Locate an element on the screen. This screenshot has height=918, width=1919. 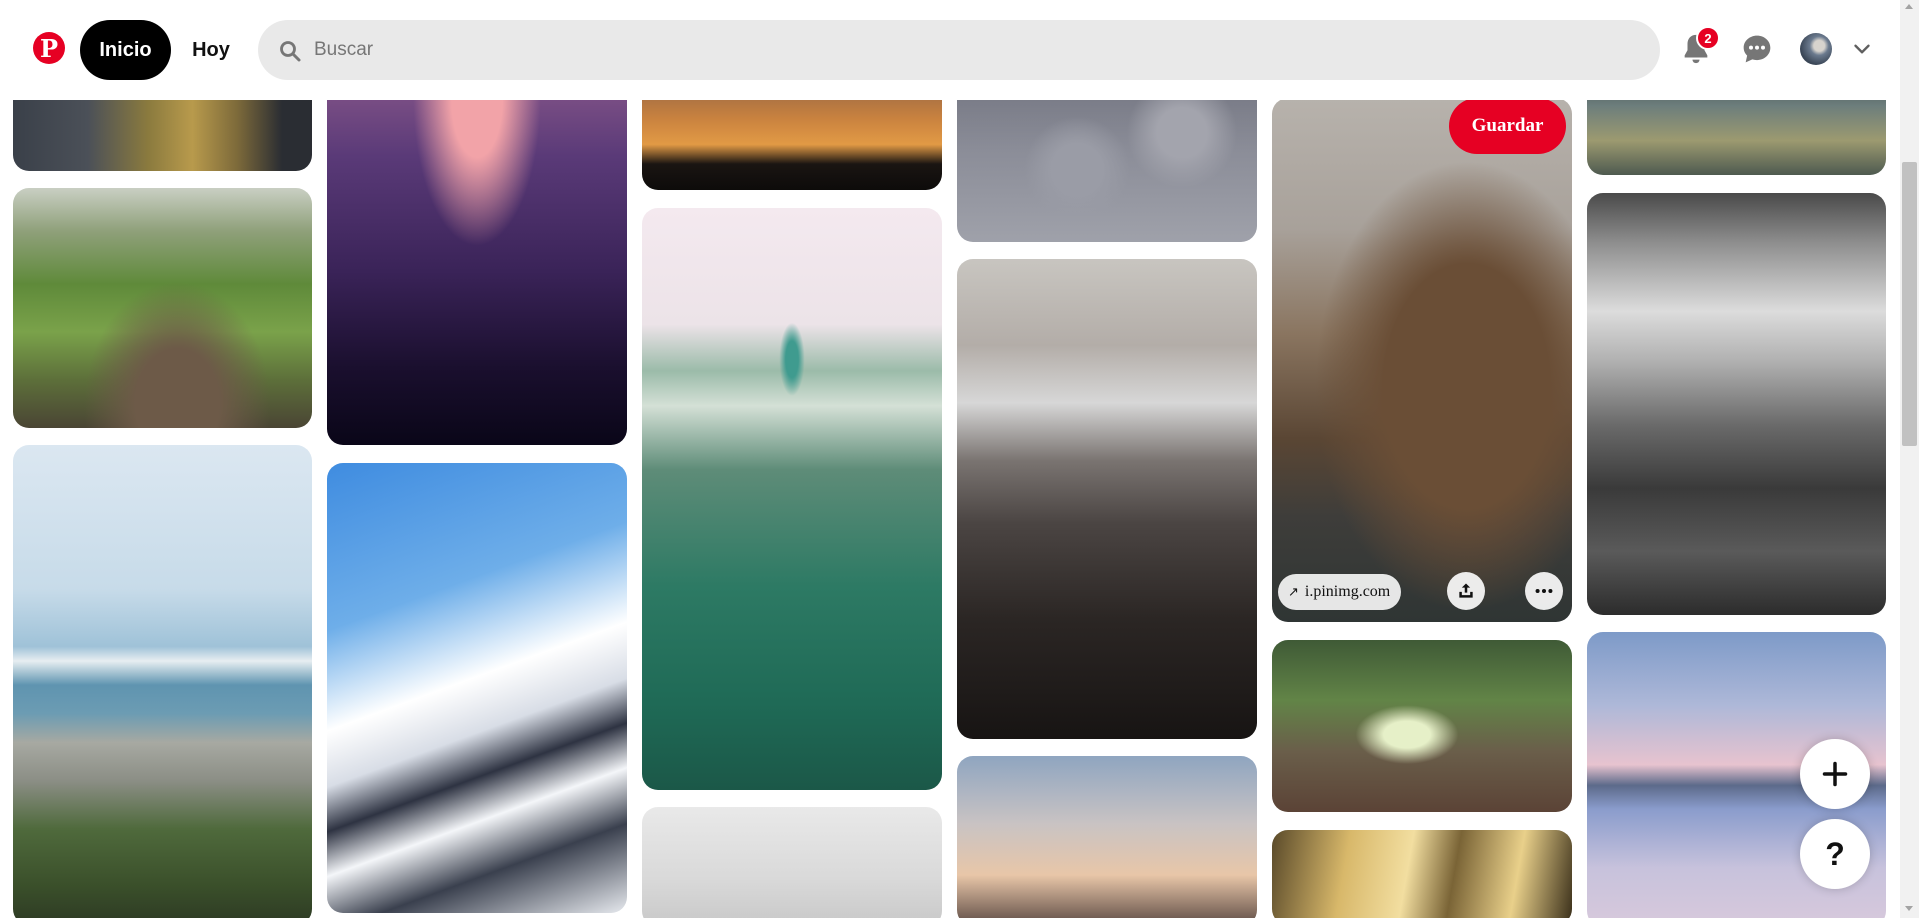
page-scrollbar-thumb is located at coordinates (1909, 304).